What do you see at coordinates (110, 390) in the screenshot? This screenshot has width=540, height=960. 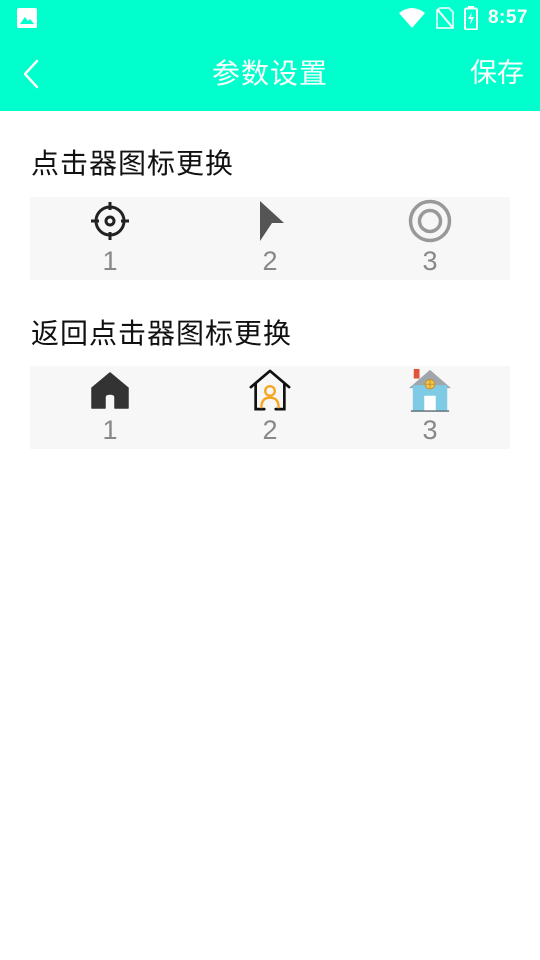 I see `home-filled-icon` at bounding box center [110, 390].